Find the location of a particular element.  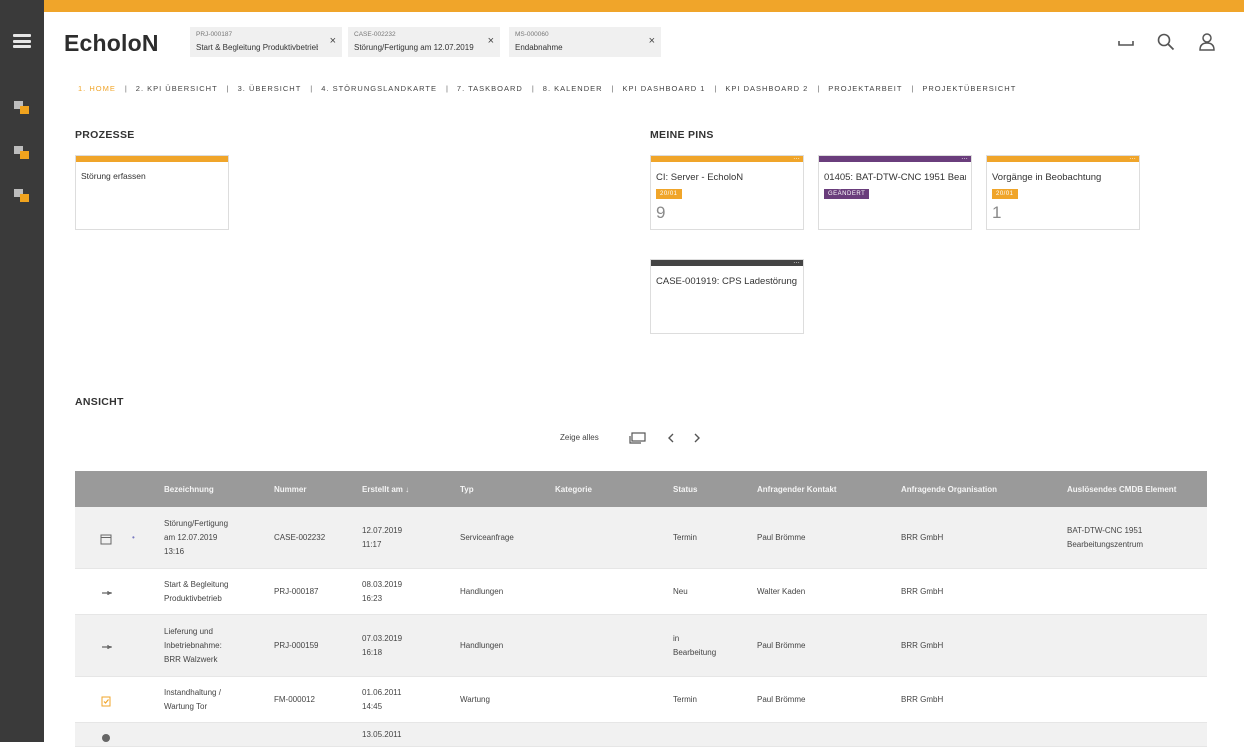

nav-item-6: KPI DASHBOARD 1 is located at coordinates (664, 88).